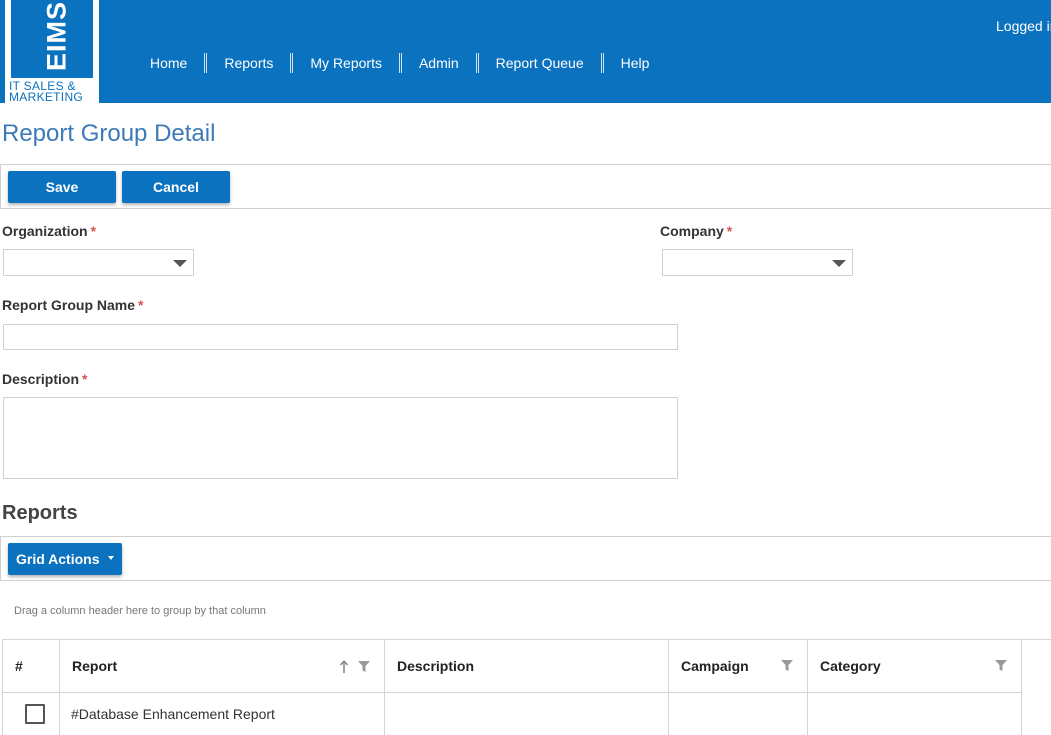 This screenshot has width=1051, height=735. Describe the element at coordinates (95, 665) in the screenshot. I see `column-header-label: Report` at that location.